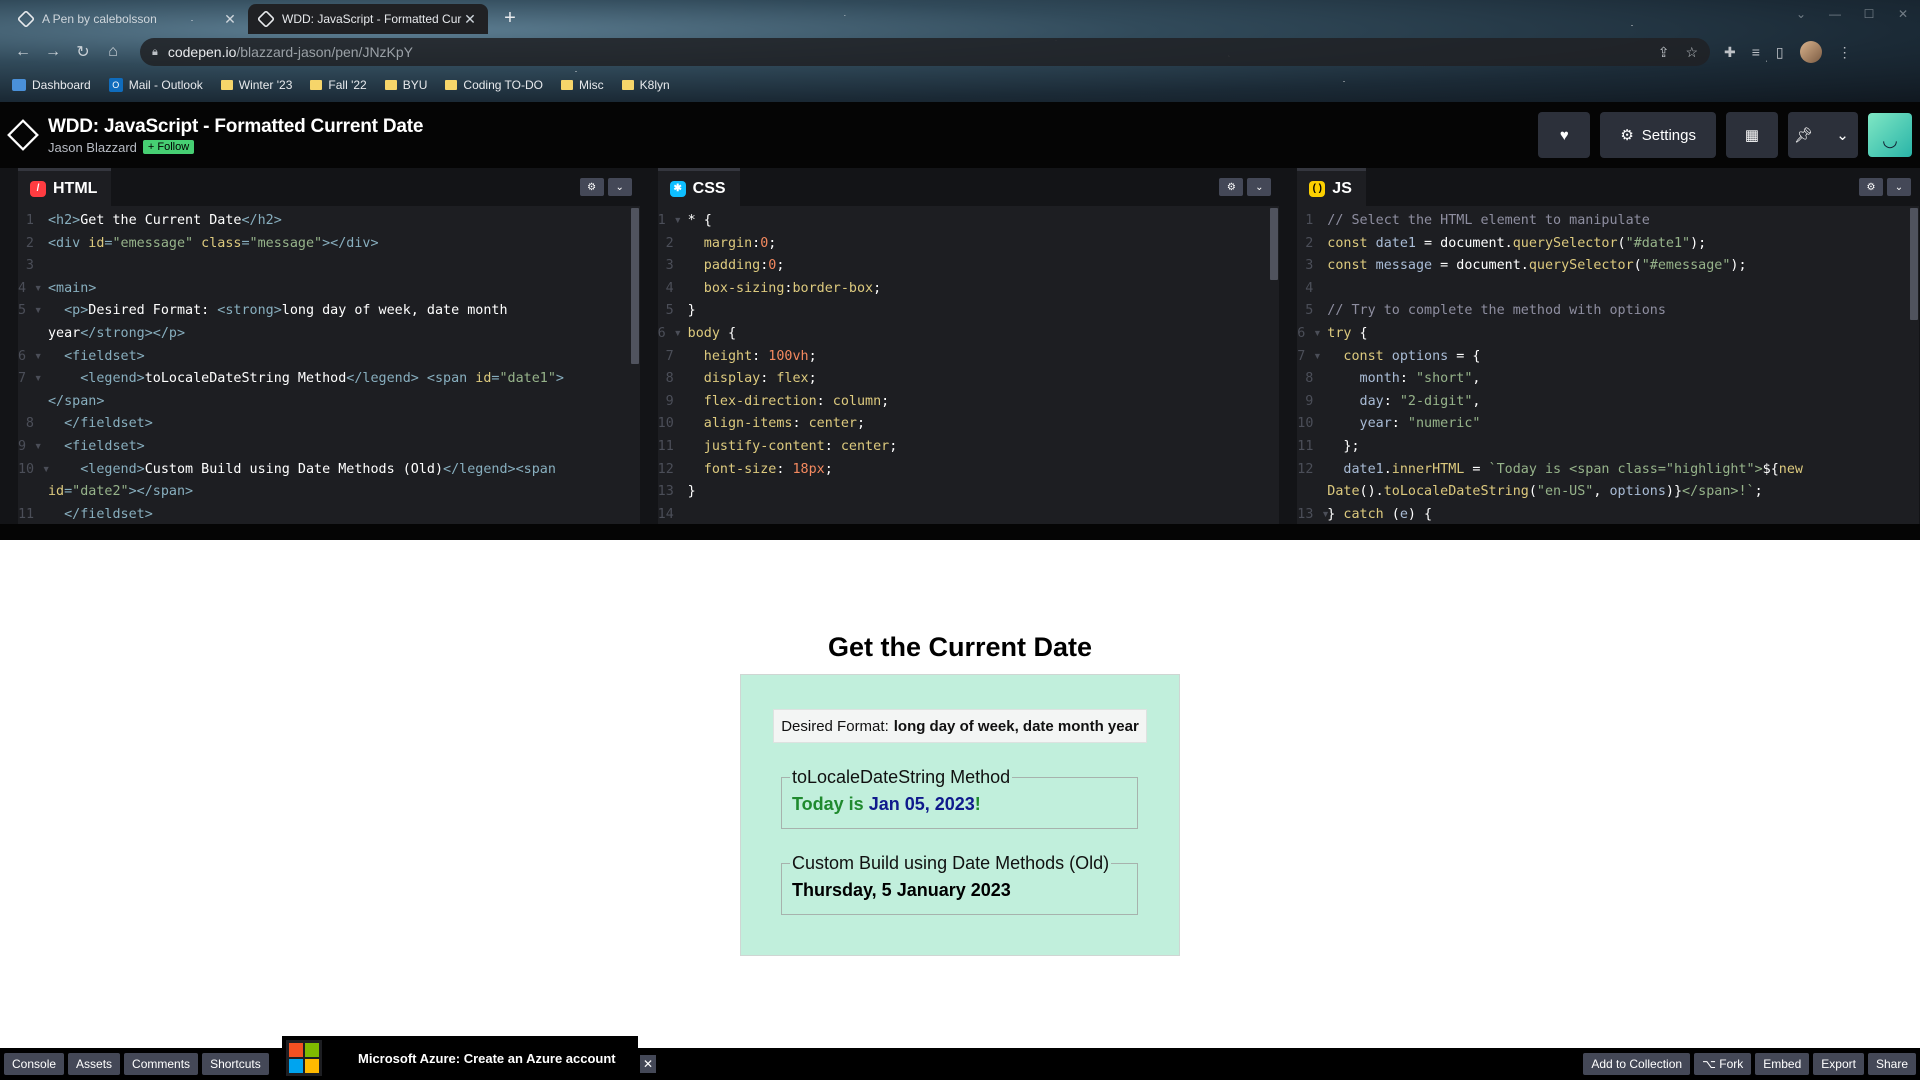  I want to click on sponsor-ad: Microsoft Azure: Create an Azure account, so click(460, 1058).